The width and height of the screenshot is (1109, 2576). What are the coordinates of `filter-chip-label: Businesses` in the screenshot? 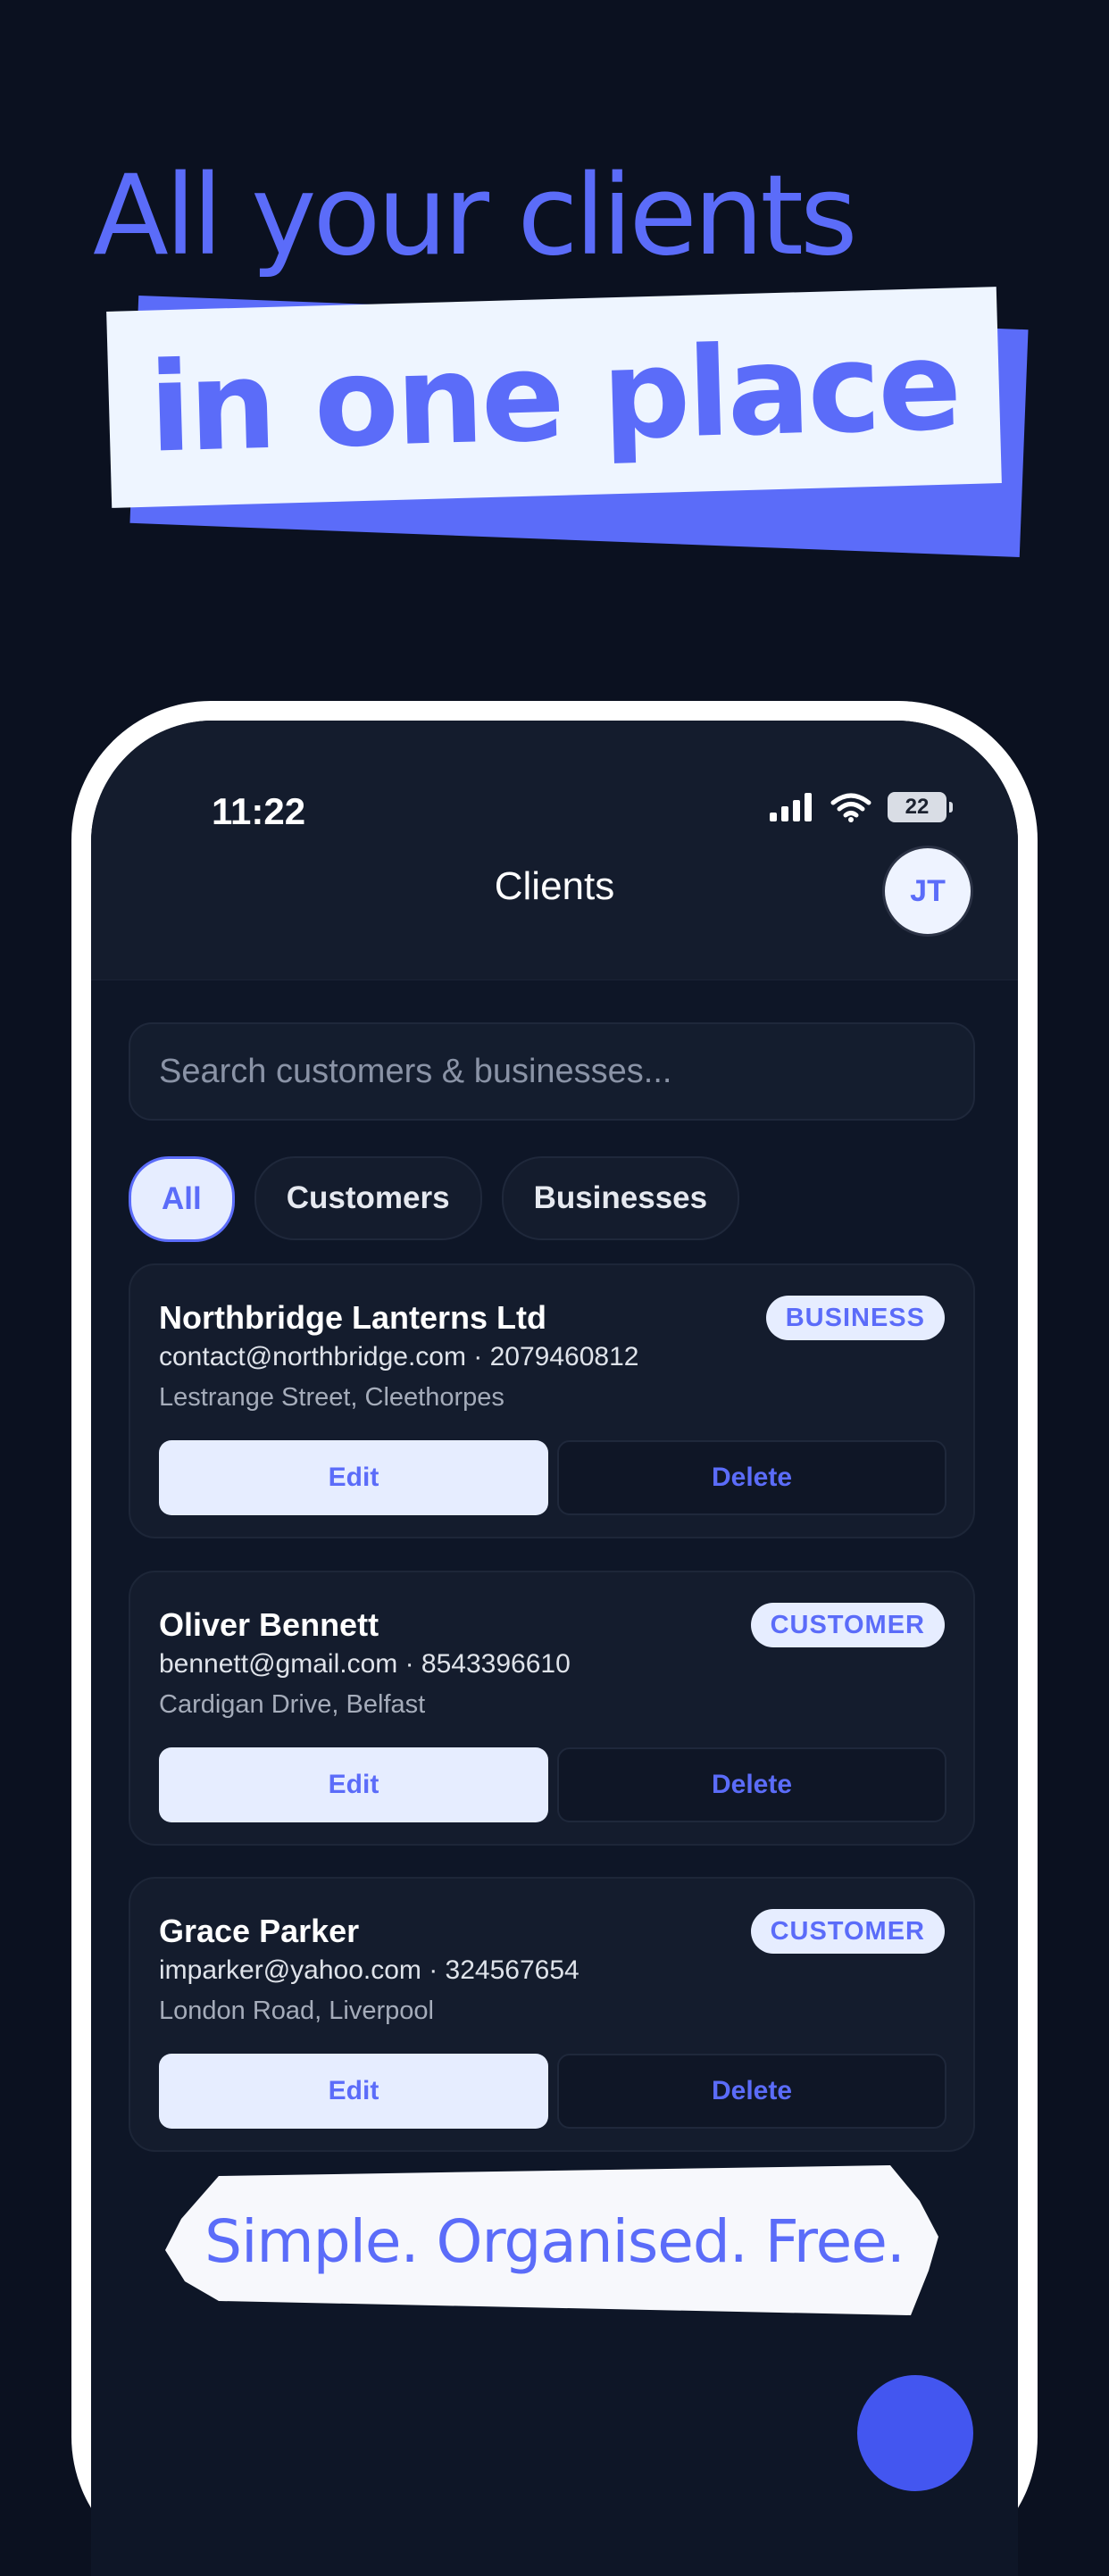 It's located at (620, 1197).